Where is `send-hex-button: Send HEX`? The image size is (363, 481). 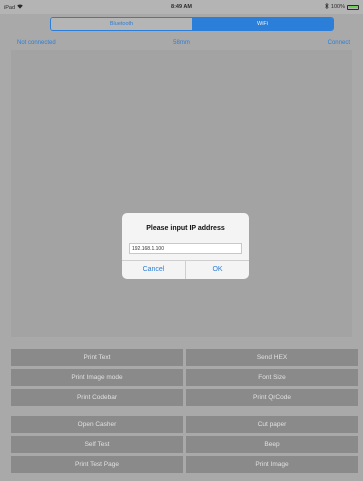 send-hex-button: Send HEX is located at coordinates (272, 357).